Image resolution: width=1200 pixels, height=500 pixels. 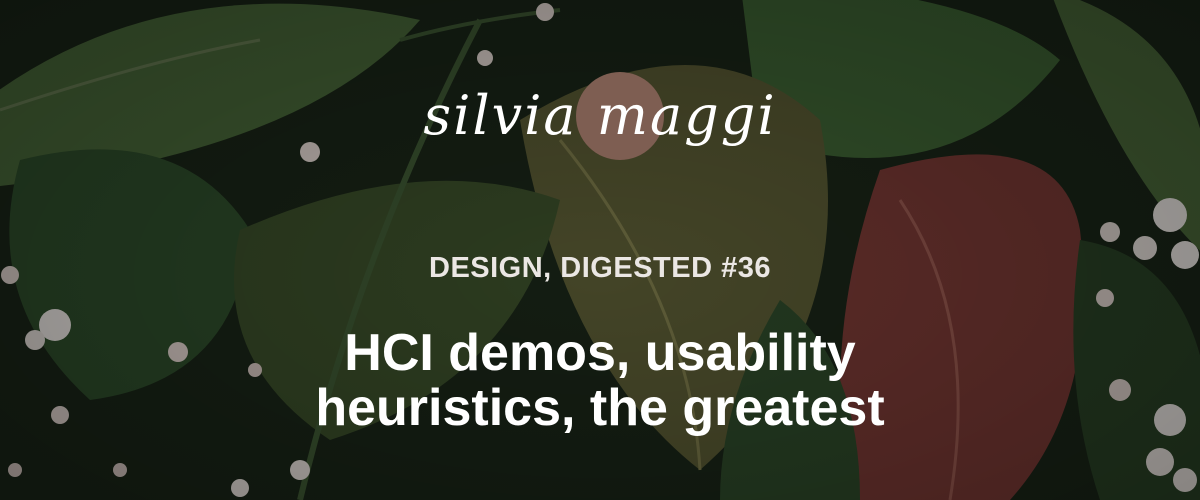 I want to click on brand-logo: silvia maggi, so click(x=600, y=136).